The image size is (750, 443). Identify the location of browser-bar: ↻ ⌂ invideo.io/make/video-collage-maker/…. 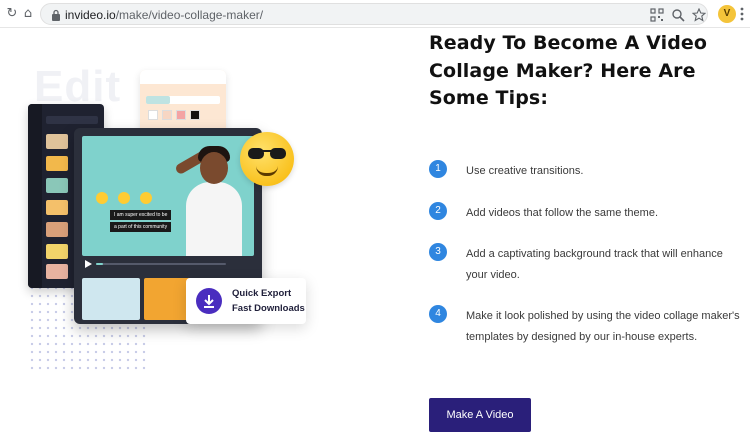
(375, 14).